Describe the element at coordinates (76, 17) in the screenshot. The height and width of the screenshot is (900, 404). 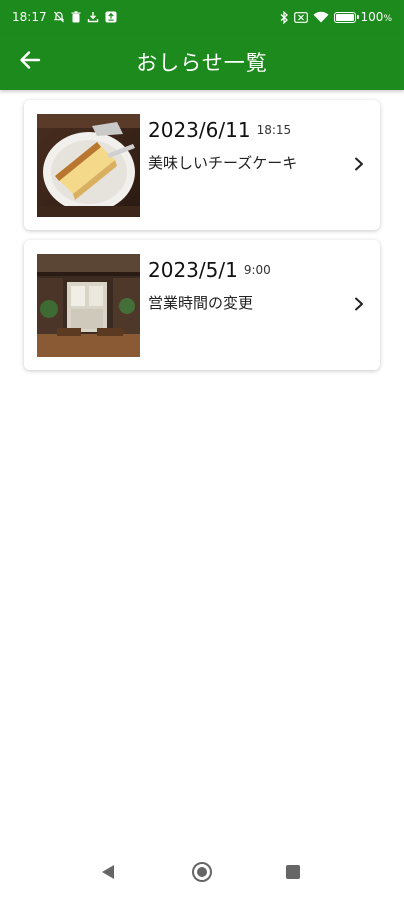
I see `trash-icon` at that location.